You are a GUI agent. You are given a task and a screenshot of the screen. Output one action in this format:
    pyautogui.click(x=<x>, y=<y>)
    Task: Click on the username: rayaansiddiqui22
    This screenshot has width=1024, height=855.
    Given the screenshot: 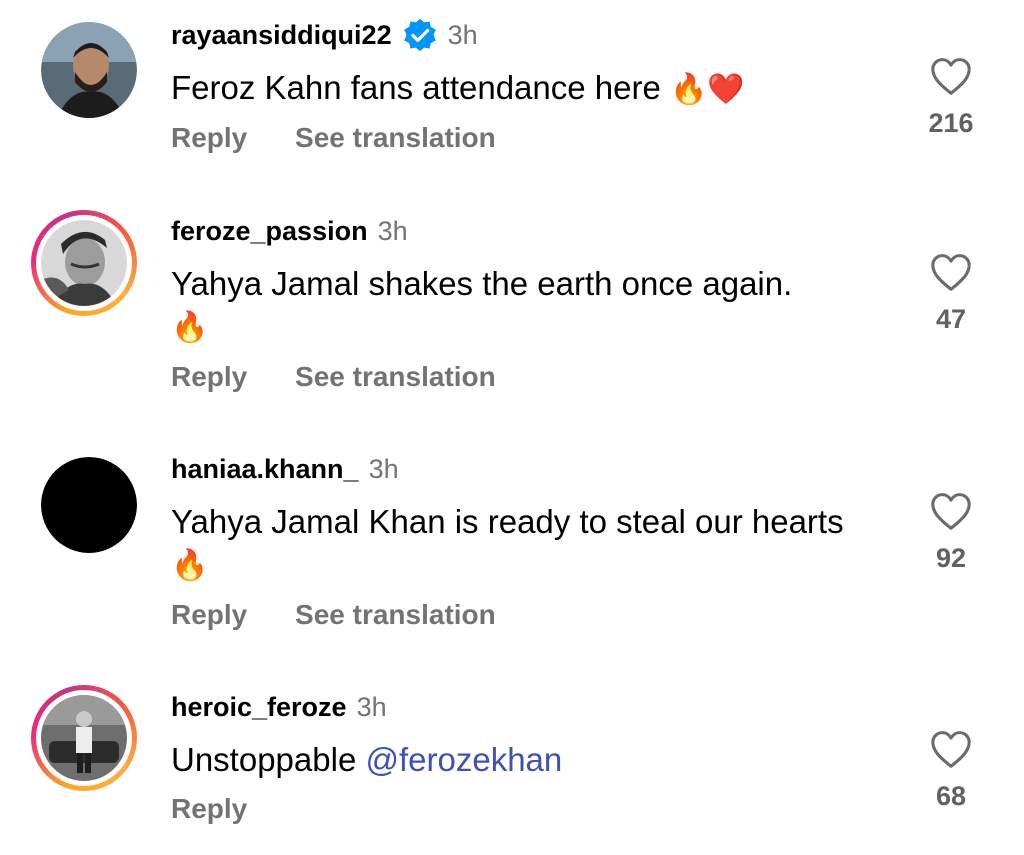 What is the action you would take?
    pyautogui.click(x=281, y=35)
    